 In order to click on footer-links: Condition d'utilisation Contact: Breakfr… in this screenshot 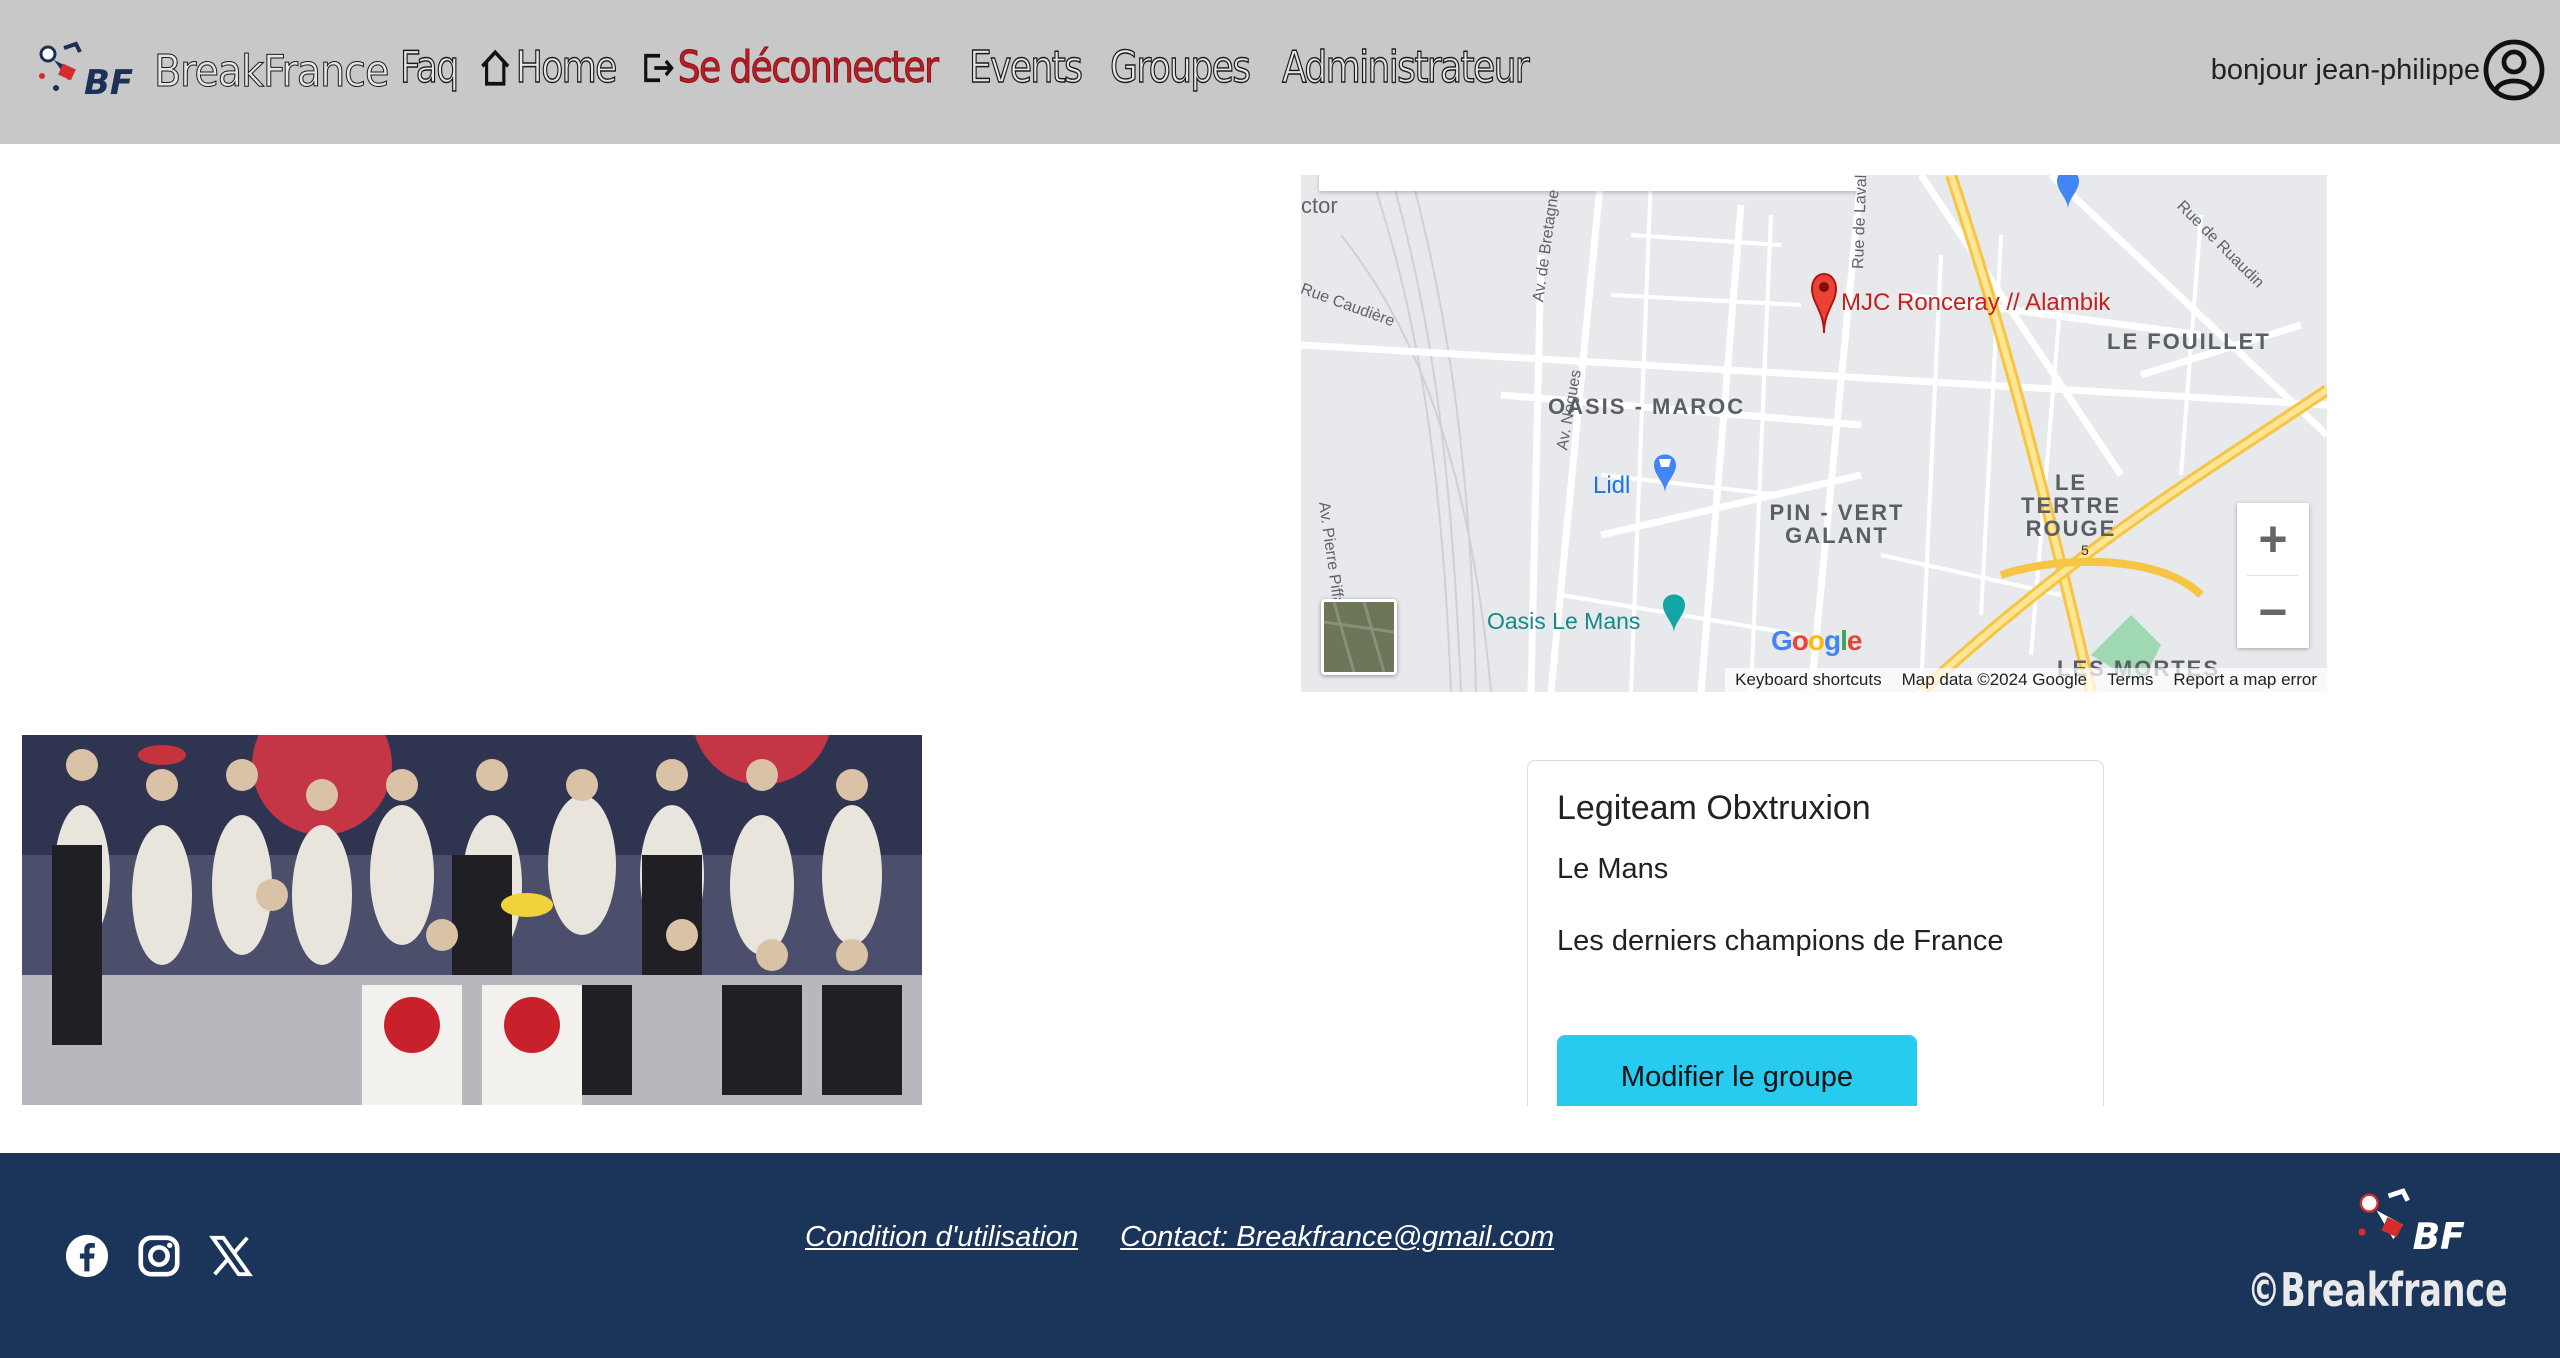, I will do `click(1200, 1237)`.